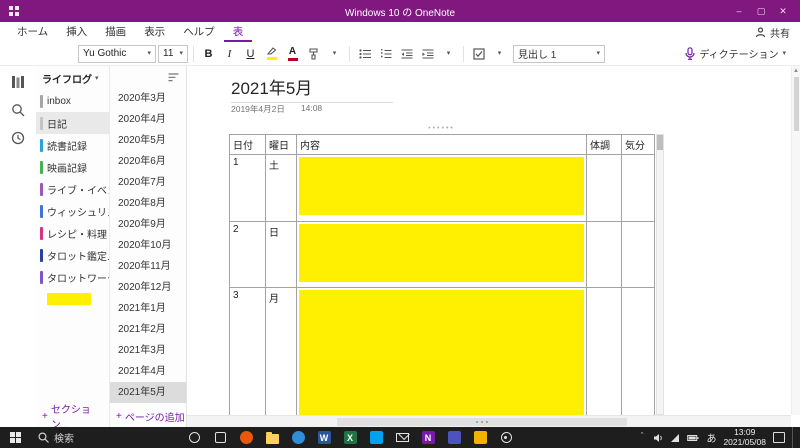  What do you see at coordinates (72, 299) in the screenshot?
I see `section-item-untitled` at bounding box center [72, 299].